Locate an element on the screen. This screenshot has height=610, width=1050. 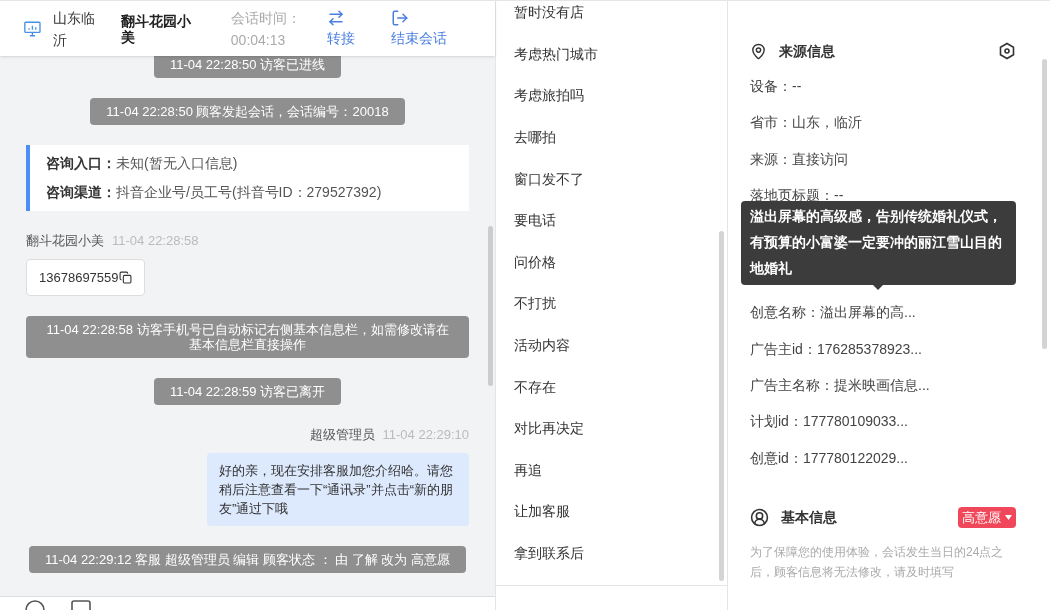
session-time: 00:04:13 is located at coordinates (258, 40).